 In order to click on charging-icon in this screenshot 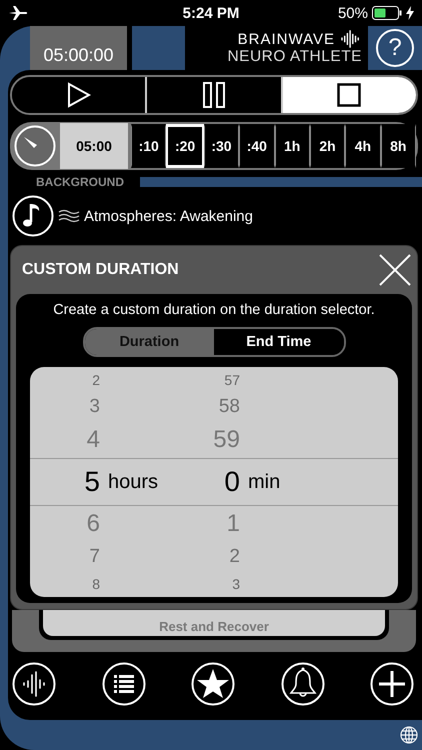, I will do `click(410, 13)`.